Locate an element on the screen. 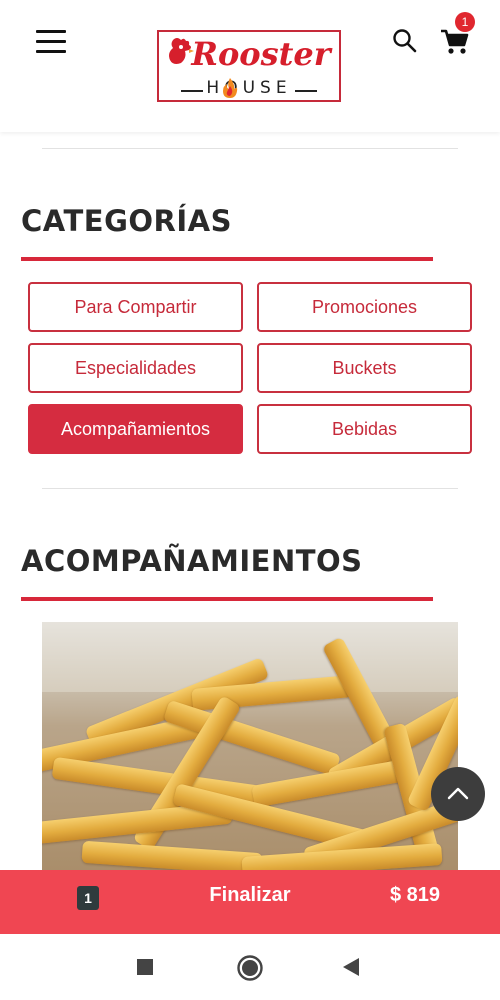  shopping-cart-icon is located at coordinates (455, 42).